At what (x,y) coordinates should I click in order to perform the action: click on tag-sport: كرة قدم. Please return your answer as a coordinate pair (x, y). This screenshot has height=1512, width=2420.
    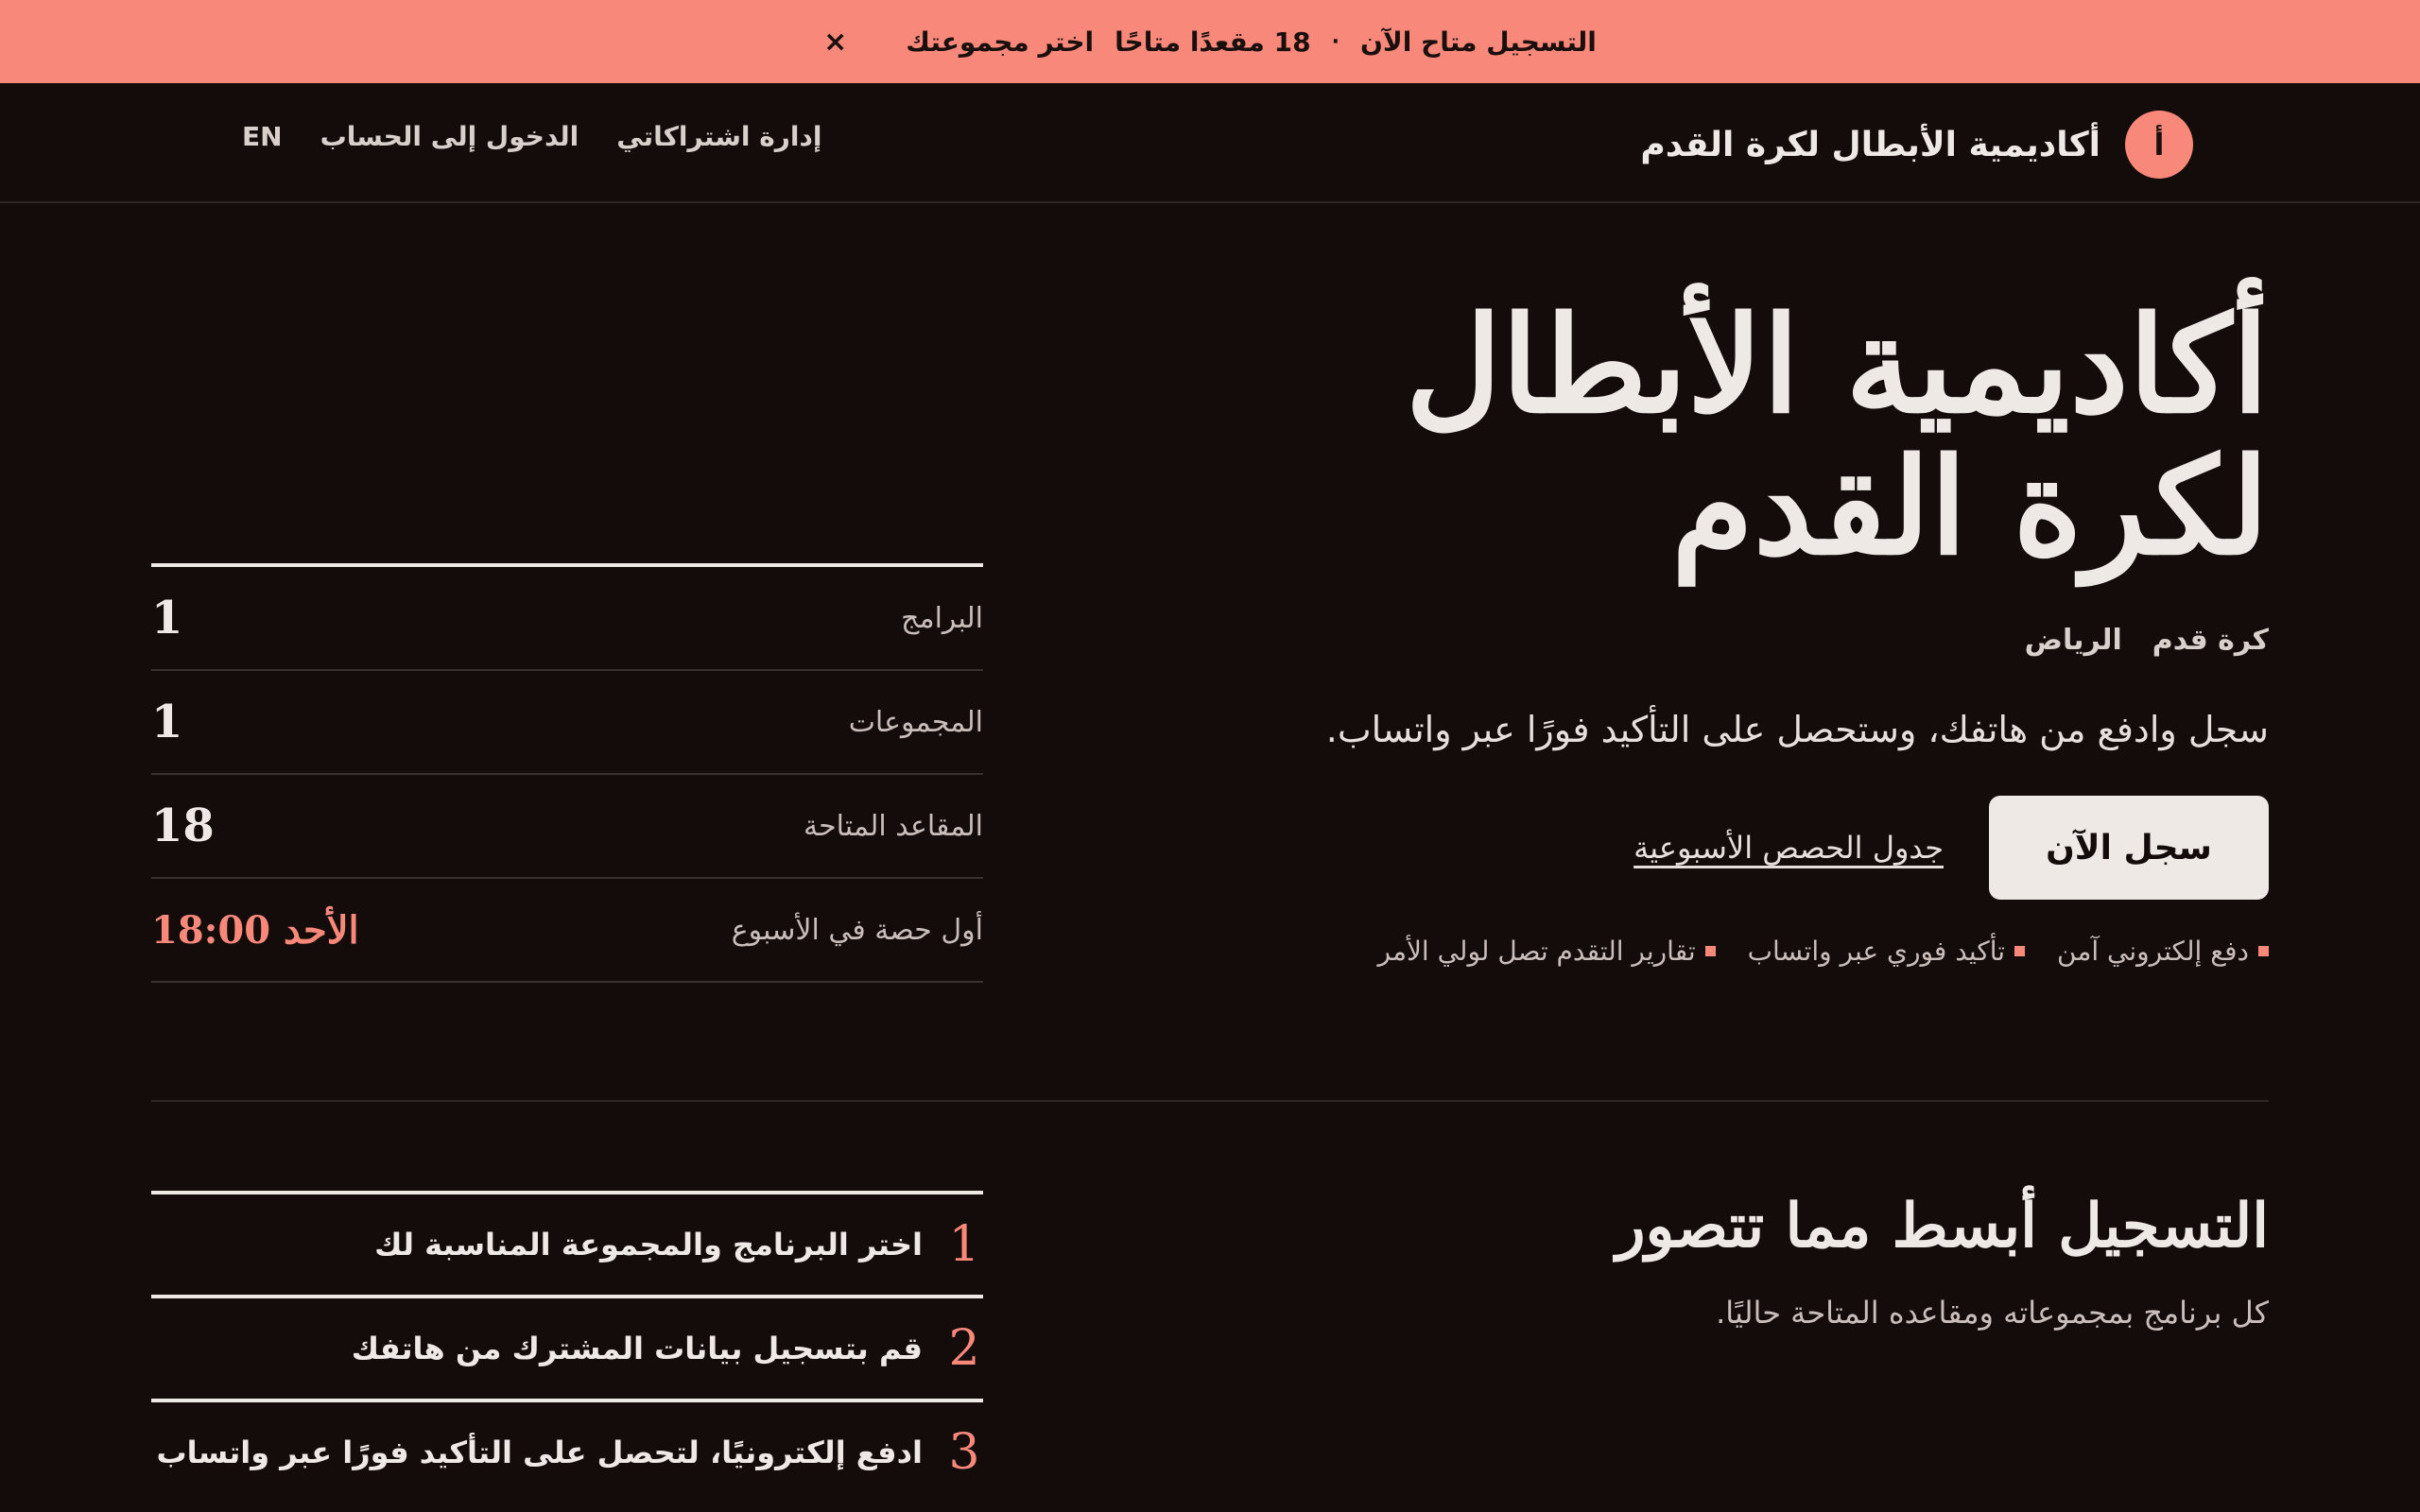
    Looking at the image, I should click on (2210, 640).